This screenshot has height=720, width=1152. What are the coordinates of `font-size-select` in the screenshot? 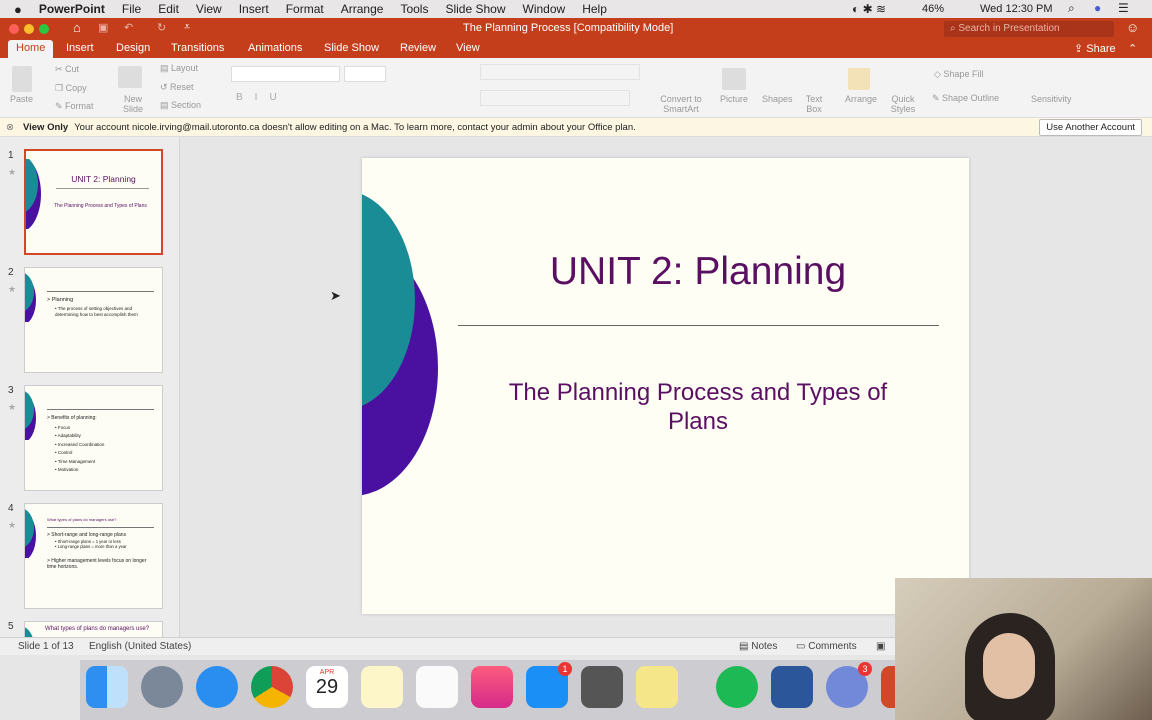 It's located at (365, 74).